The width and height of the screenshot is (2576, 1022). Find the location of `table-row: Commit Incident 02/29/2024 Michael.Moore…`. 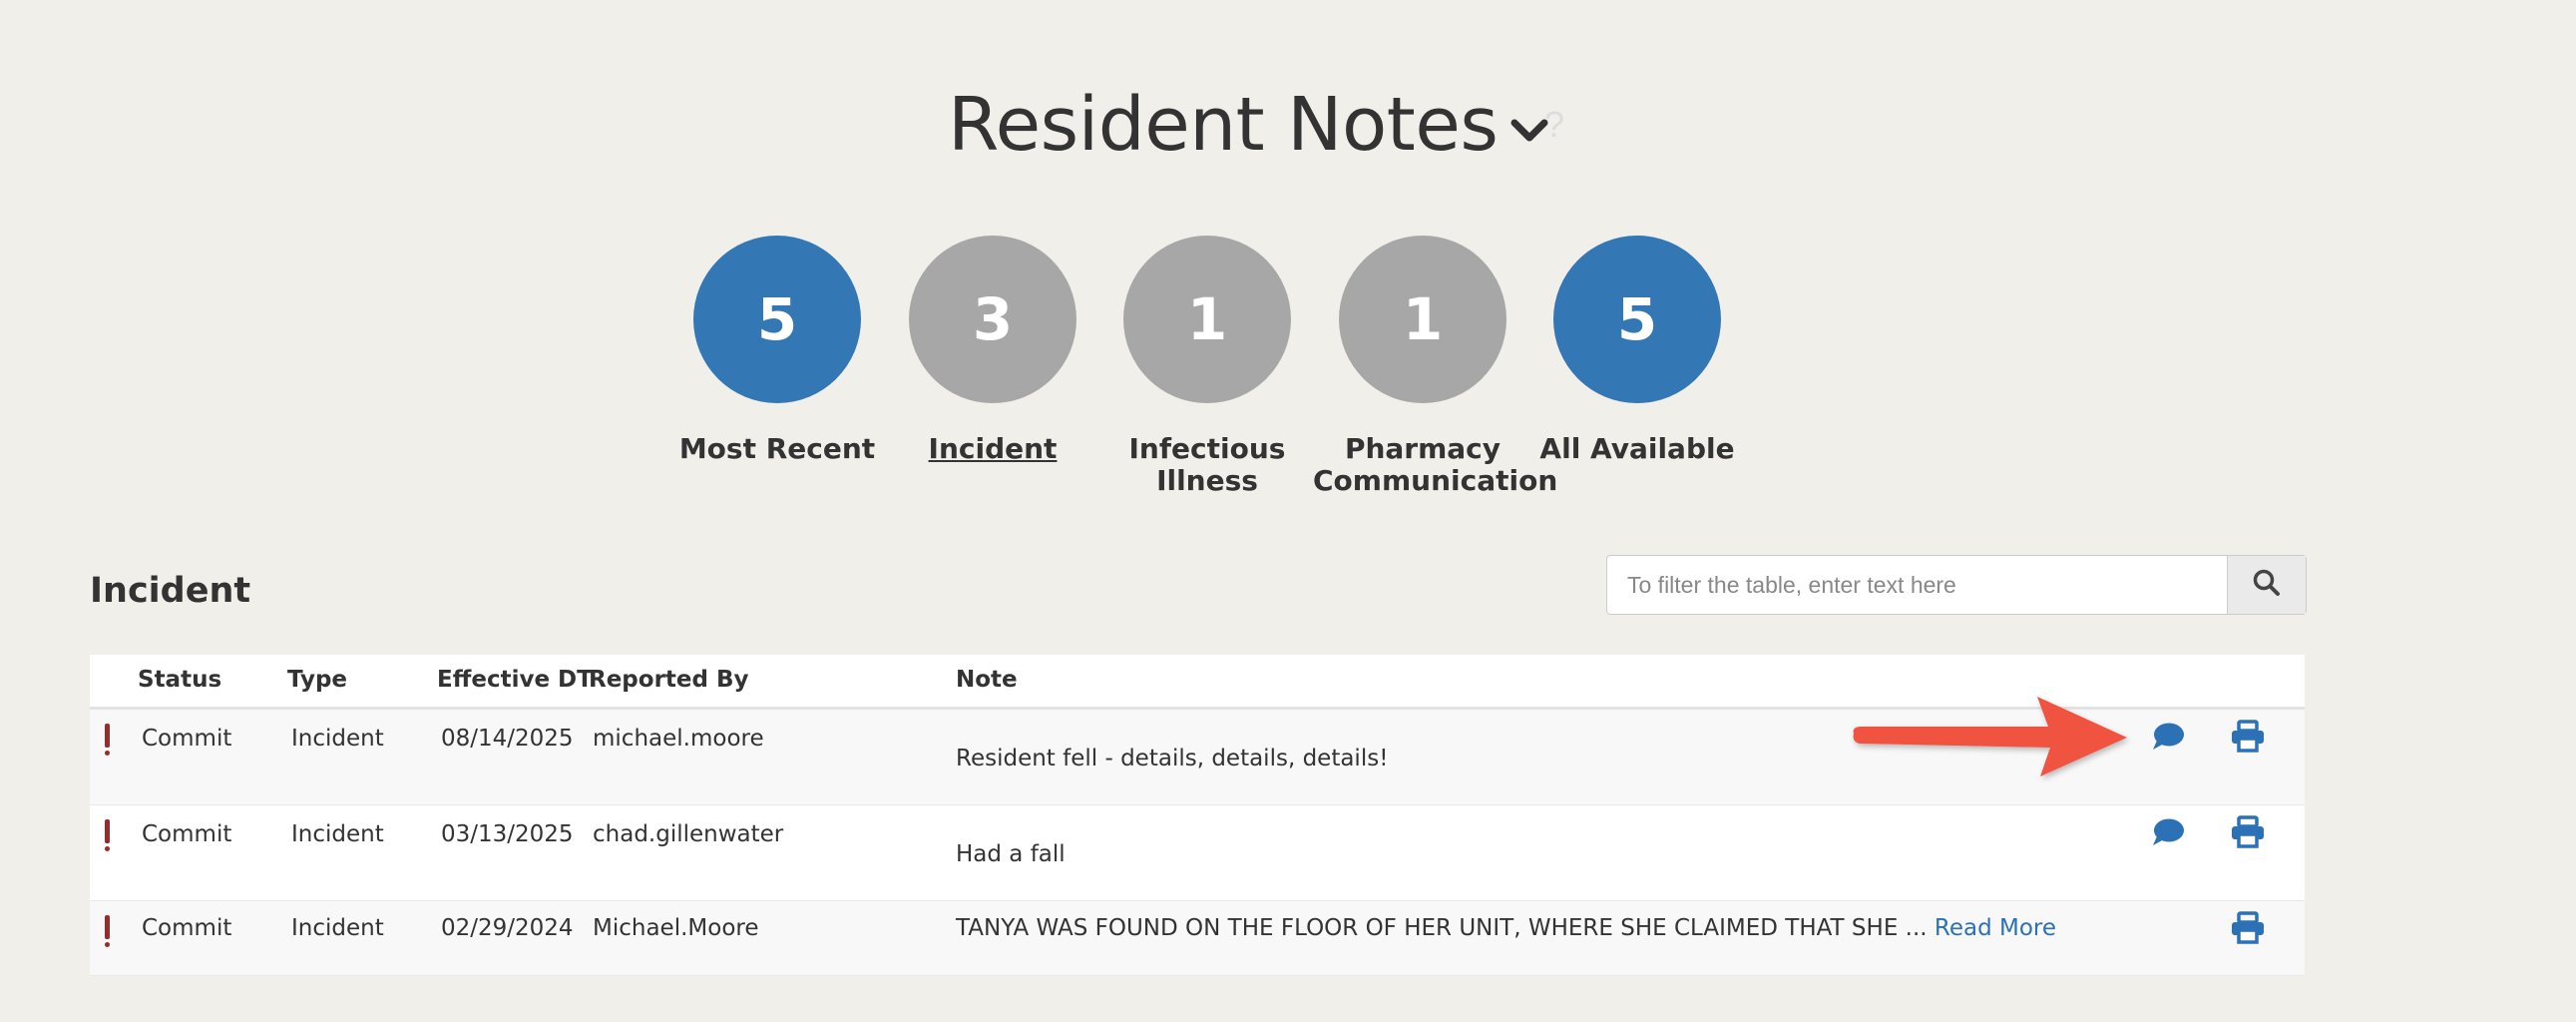

table-row: Commit Incident 02/29/2024 Michael.Moore… is located at coordinates (1197, 938).